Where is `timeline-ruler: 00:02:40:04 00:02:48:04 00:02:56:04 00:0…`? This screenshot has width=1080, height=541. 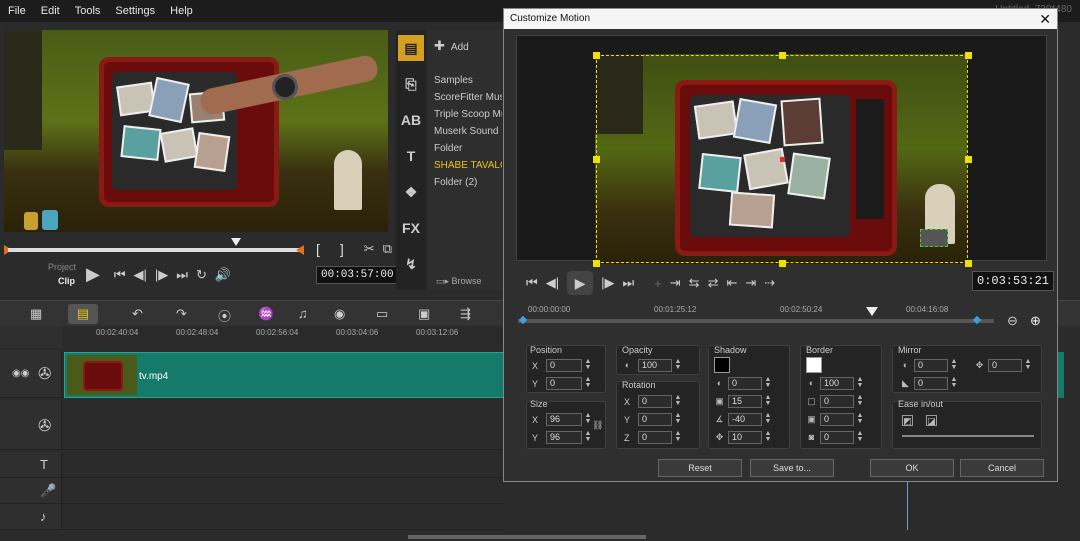 timeline-ruler: 00:02:40:04 00:02:48:04 00:02:56:04 00:0… is located at coordinates (284, 335).